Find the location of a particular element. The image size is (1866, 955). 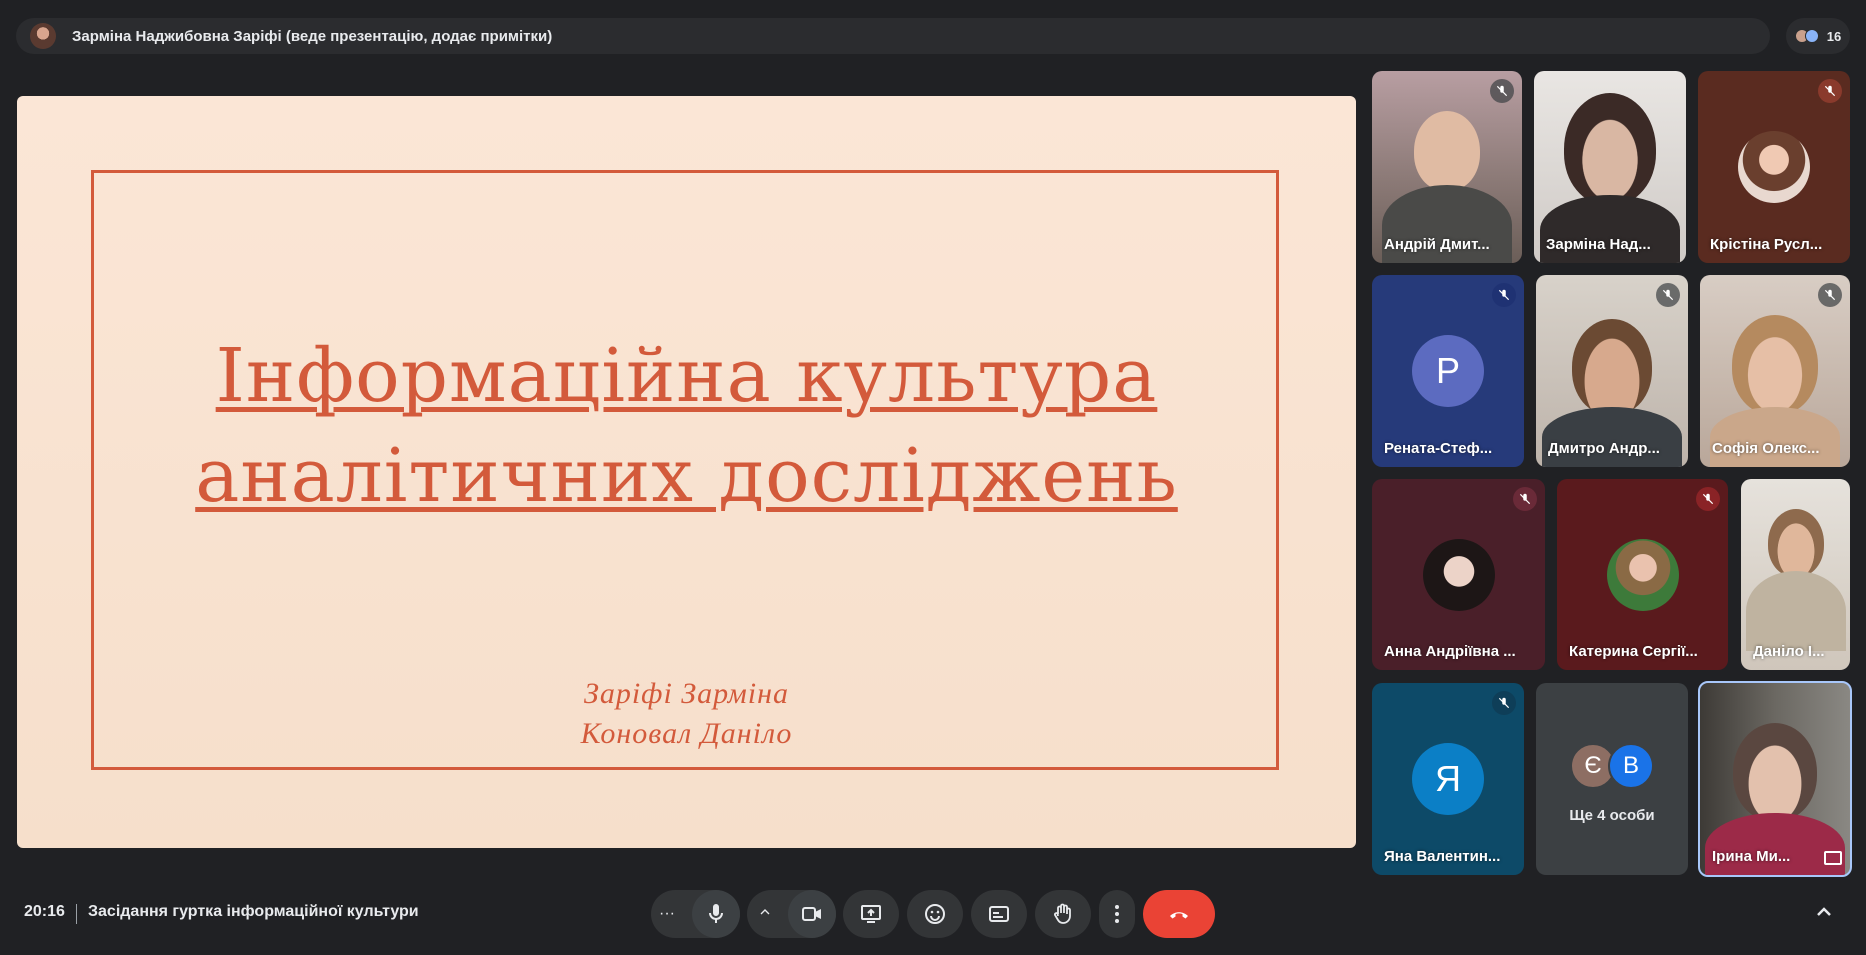

video-options-button is located at coordinates (765, 914).